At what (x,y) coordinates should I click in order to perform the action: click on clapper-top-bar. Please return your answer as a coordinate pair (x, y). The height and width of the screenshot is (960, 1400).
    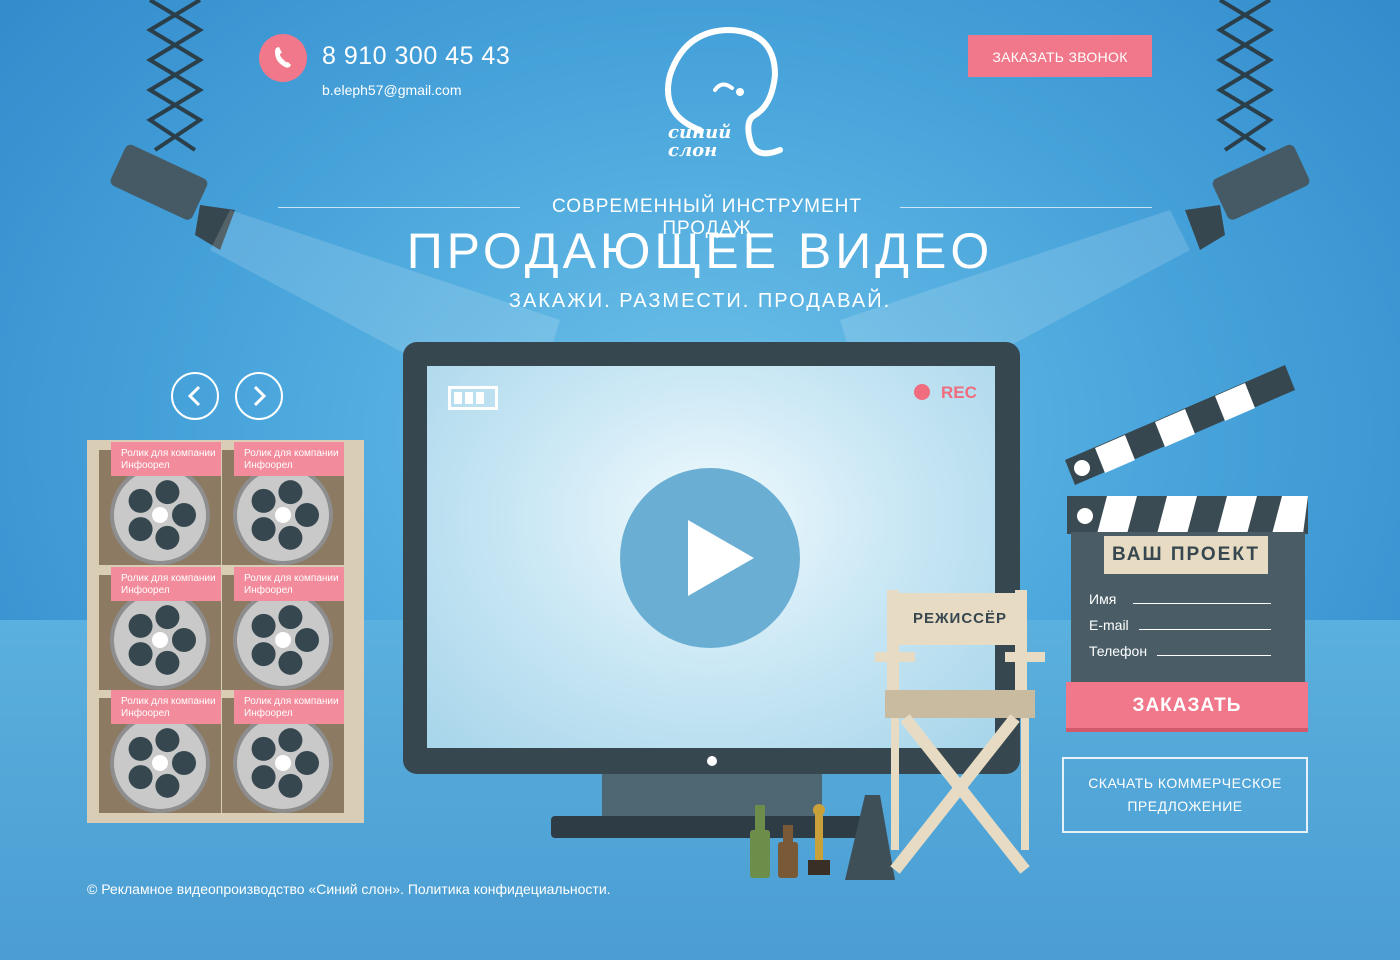
    Looking at the image, I should click on (1187, 515).